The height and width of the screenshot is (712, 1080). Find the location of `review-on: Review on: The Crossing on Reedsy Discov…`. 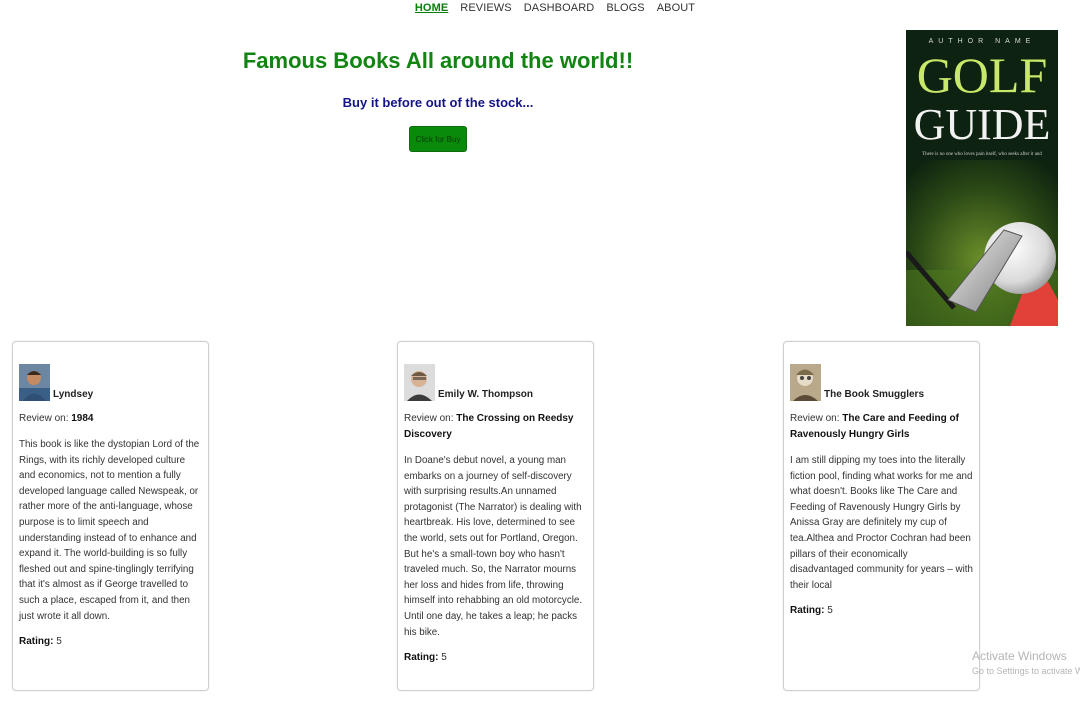

review-on: Review on: The Crossing on Reedsy Discov… is located at coordinates (489, 426).